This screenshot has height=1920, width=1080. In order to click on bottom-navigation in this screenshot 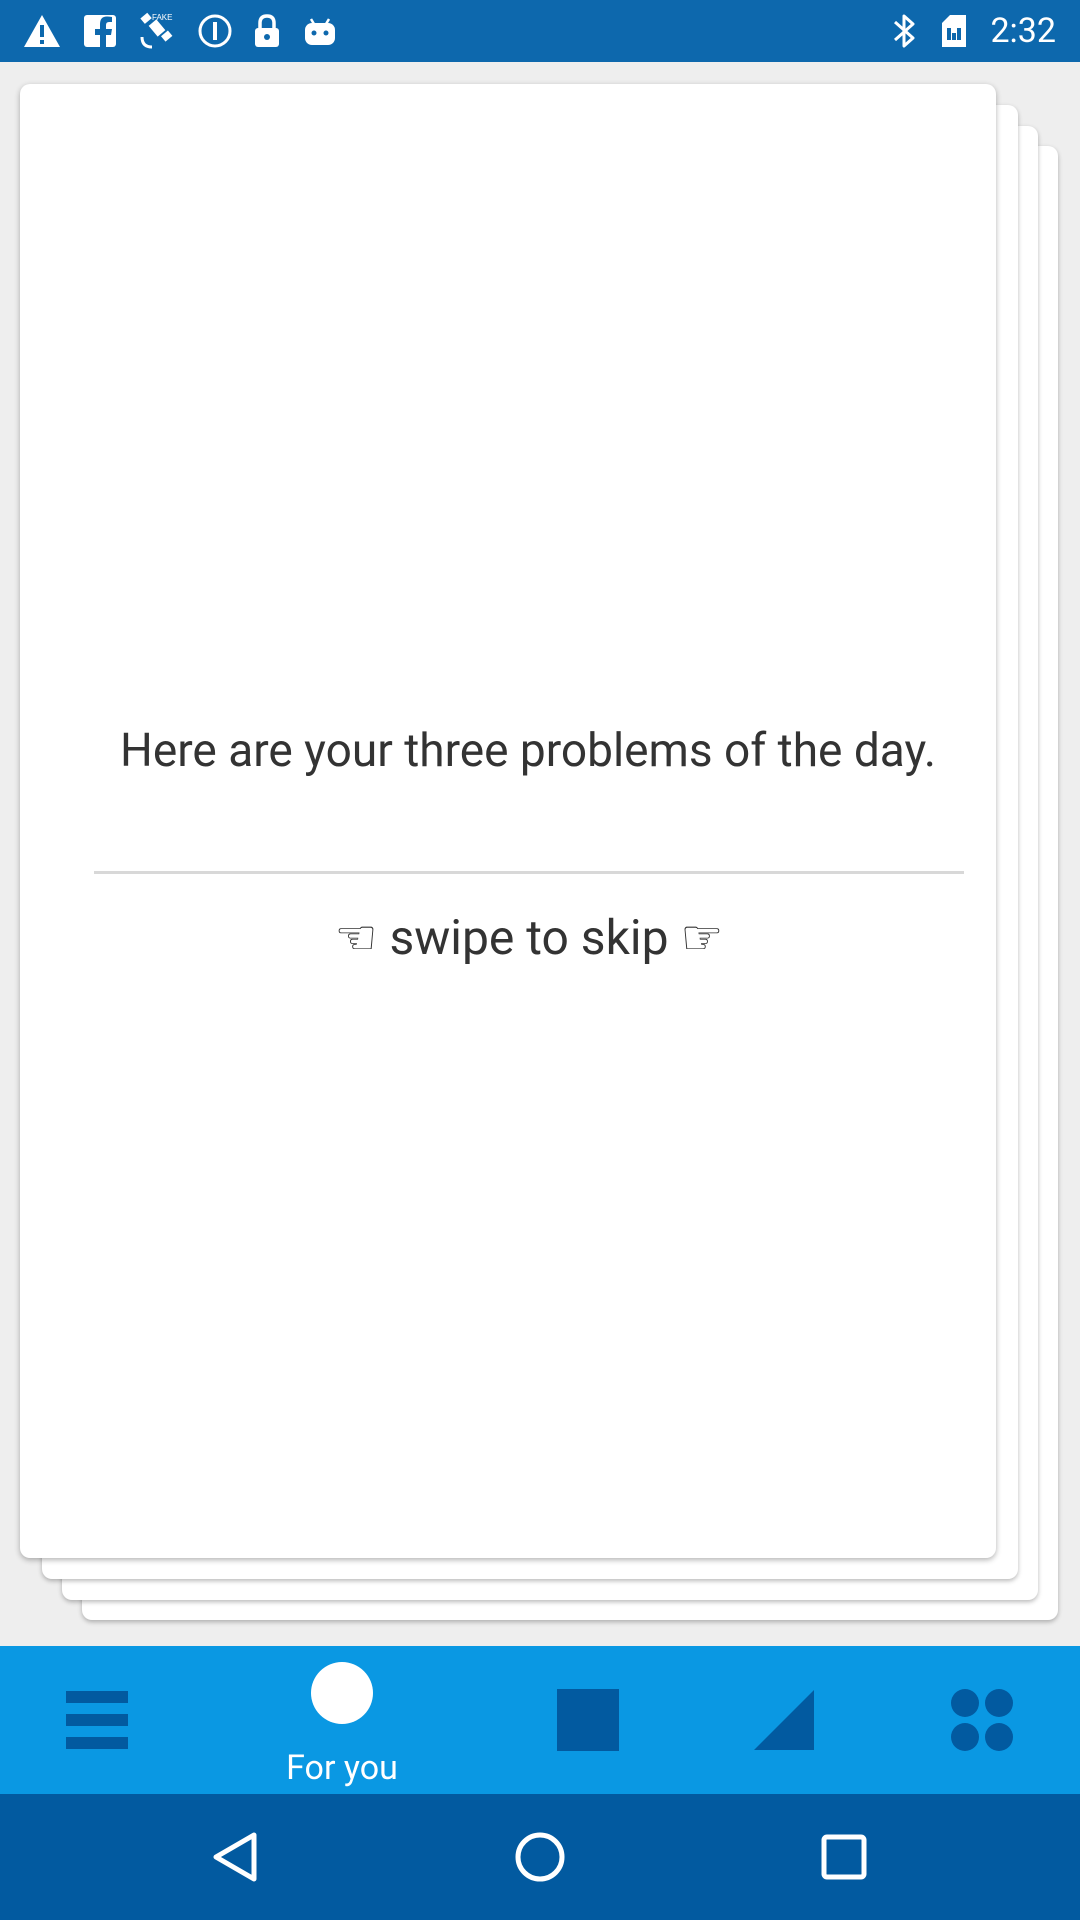, I will do `click(540, 1720)`.